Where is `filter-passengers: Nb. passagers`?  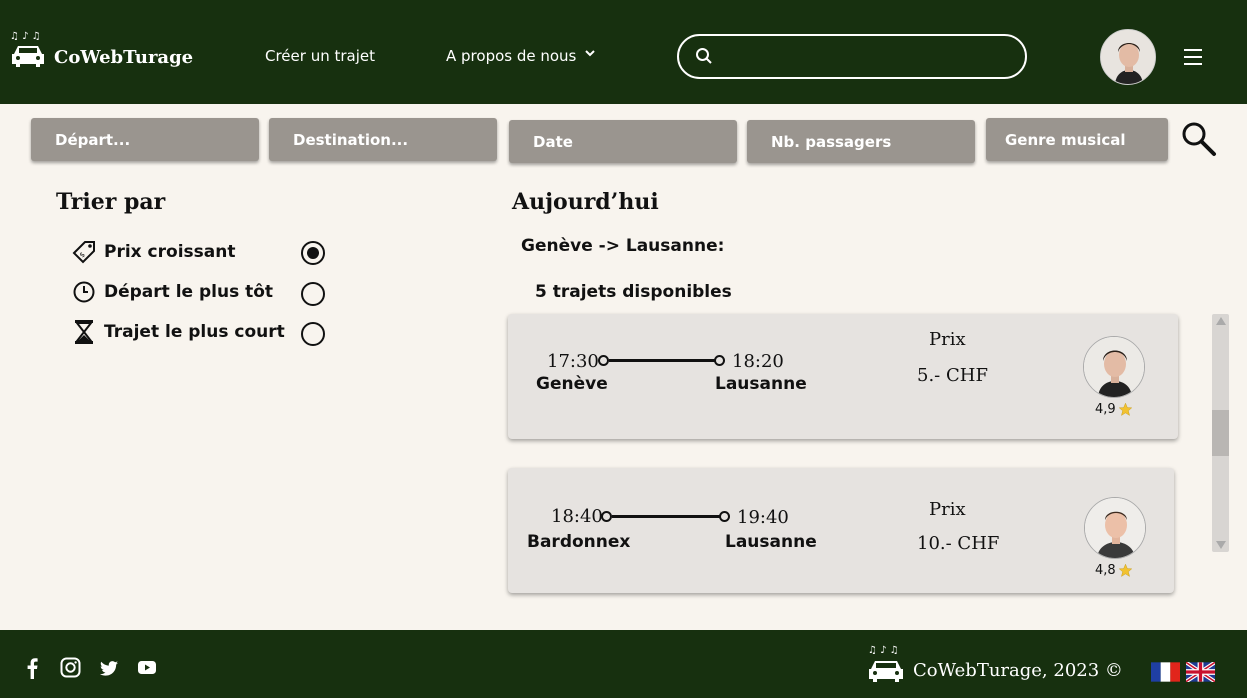
filter-passengers: Nb. passagers is located at coordinates (861, 141).